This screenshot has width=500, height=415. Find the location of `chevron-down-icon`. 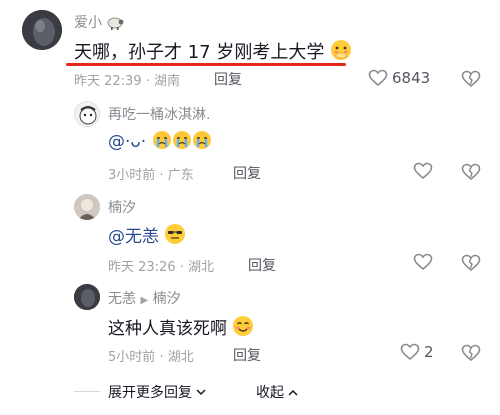

chevron-down-icon is located at coordinates (201, 392).